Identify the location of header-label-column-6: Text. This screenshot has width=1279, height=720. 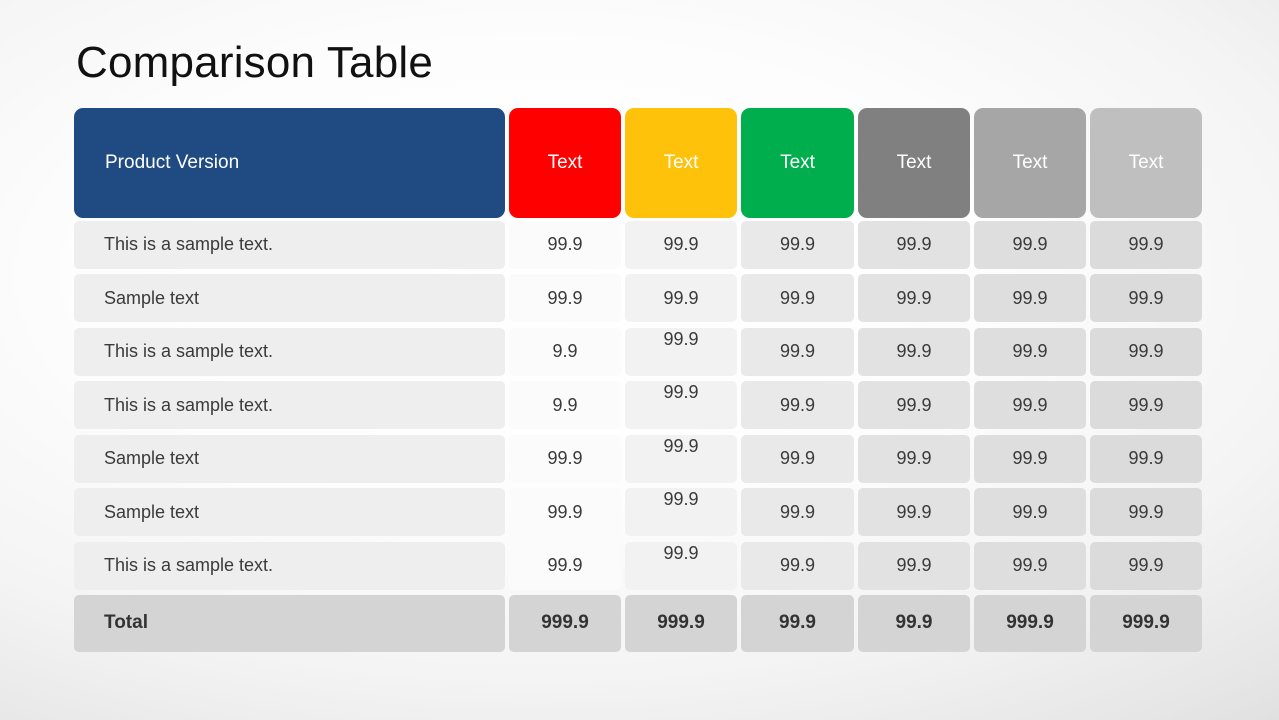
(1146, 162).